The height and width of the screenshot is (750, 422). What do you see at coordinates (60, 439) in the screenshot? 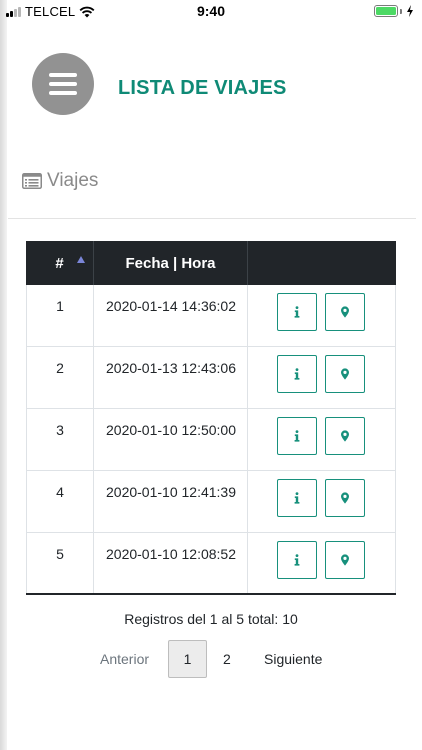
I see `row-number: 3` at bounding box center [60, 439].